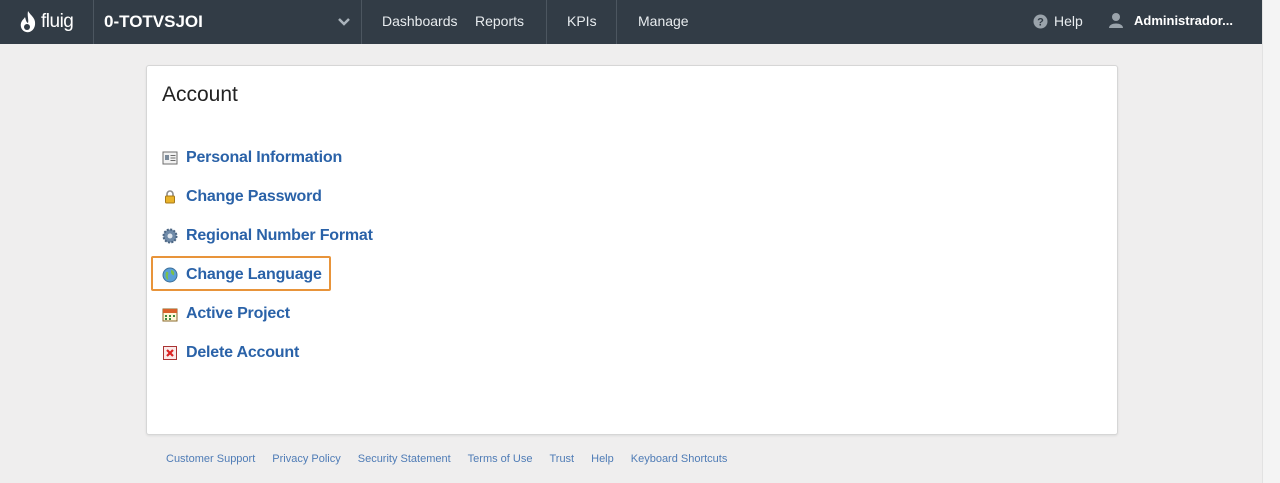  What do you see at coordinates (279, 235) in the screenshot?
I see `link-label: Regional Number Format` at bounding box center [279, 235].